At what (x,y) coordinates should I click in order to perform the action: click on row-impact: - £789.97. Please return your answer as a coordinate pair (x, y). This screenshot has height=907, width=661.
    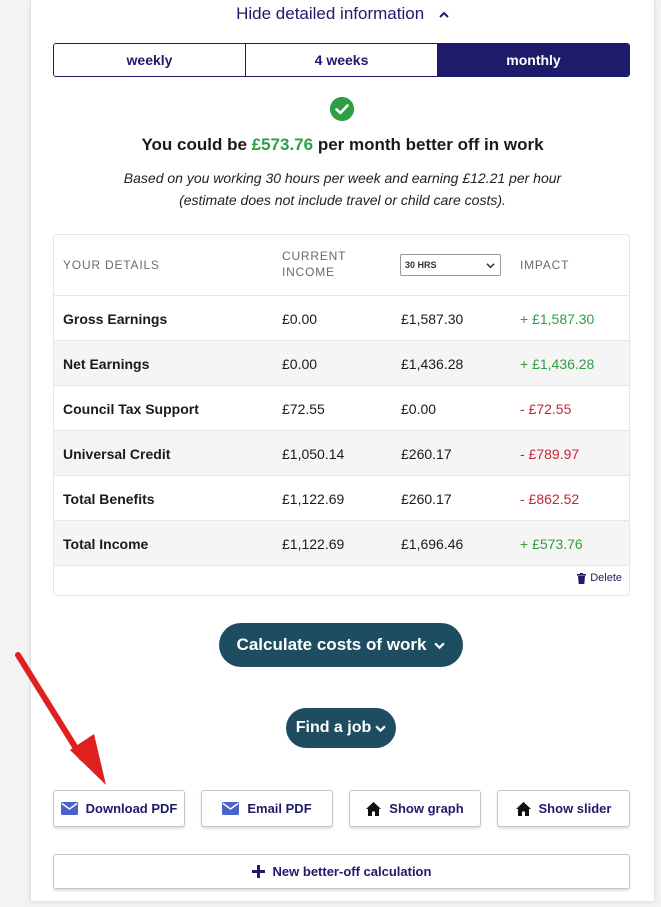
    Looking at the image, I should click on (550, 453).